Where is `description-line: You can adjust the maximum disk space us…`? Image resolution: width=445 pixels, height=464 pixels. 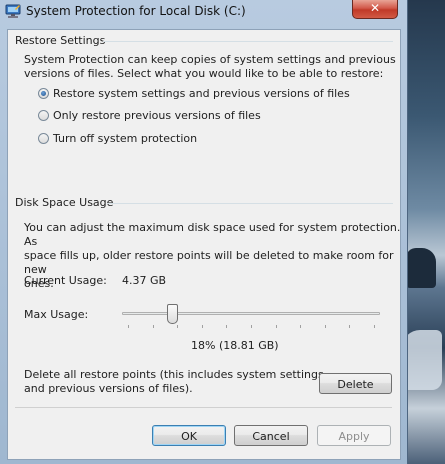 description-line: You can adjust the maximum disk space us… is located at coordinates (212, 234).